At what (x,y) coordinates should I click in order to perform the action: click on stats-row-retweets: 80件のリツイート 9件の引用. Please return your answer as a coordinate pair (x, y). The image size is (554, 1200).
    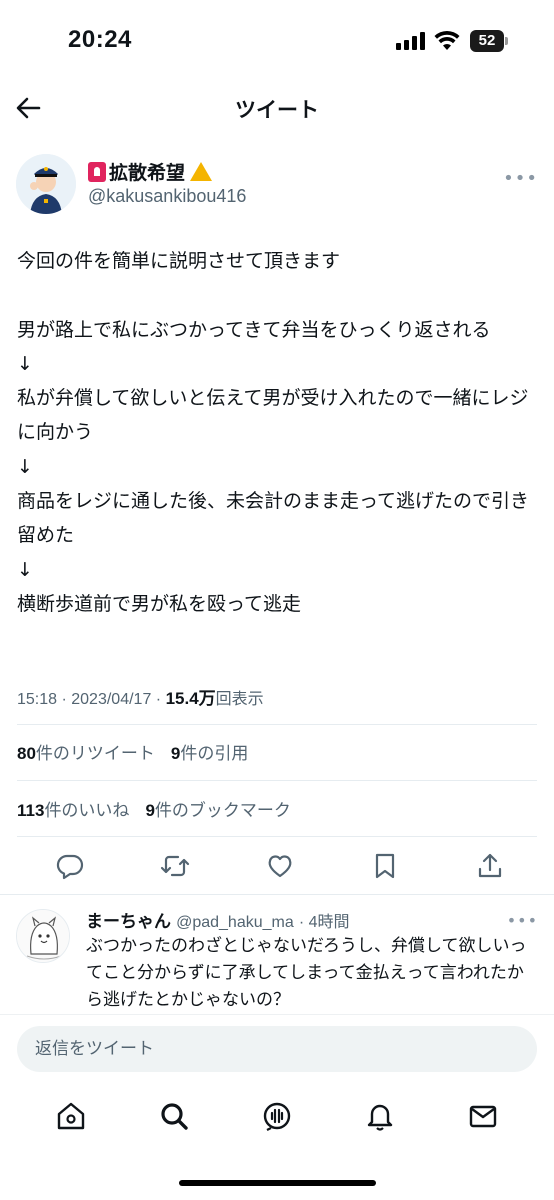
    Looking at the image, I should click on (132, 751).